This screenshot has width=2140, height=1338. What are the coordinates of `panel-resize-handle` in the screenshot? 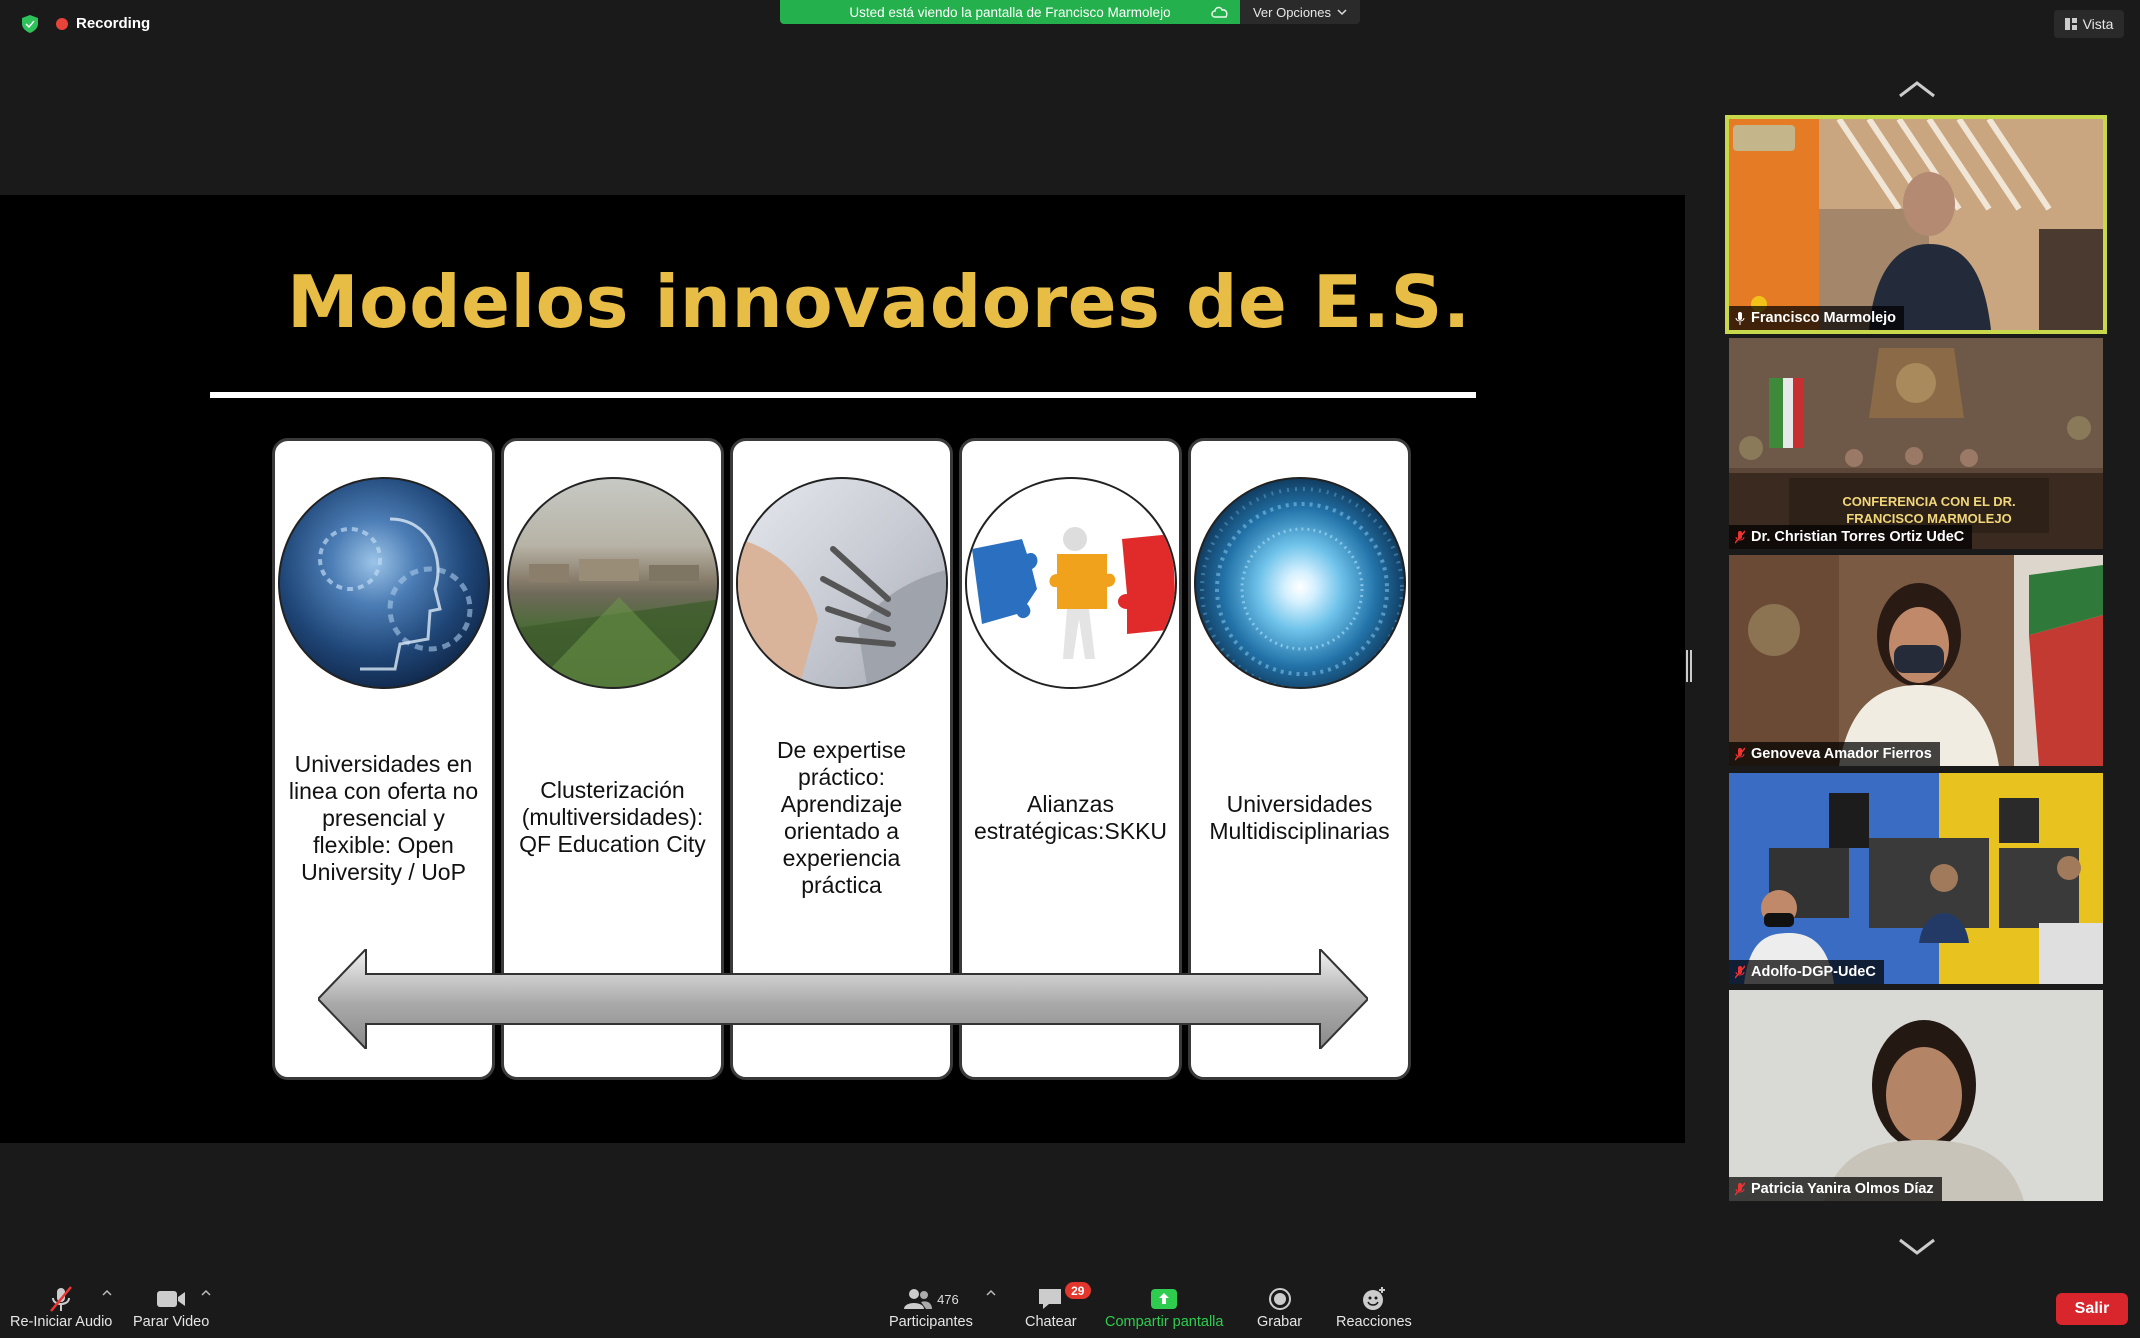 It's located at (1689, 666).